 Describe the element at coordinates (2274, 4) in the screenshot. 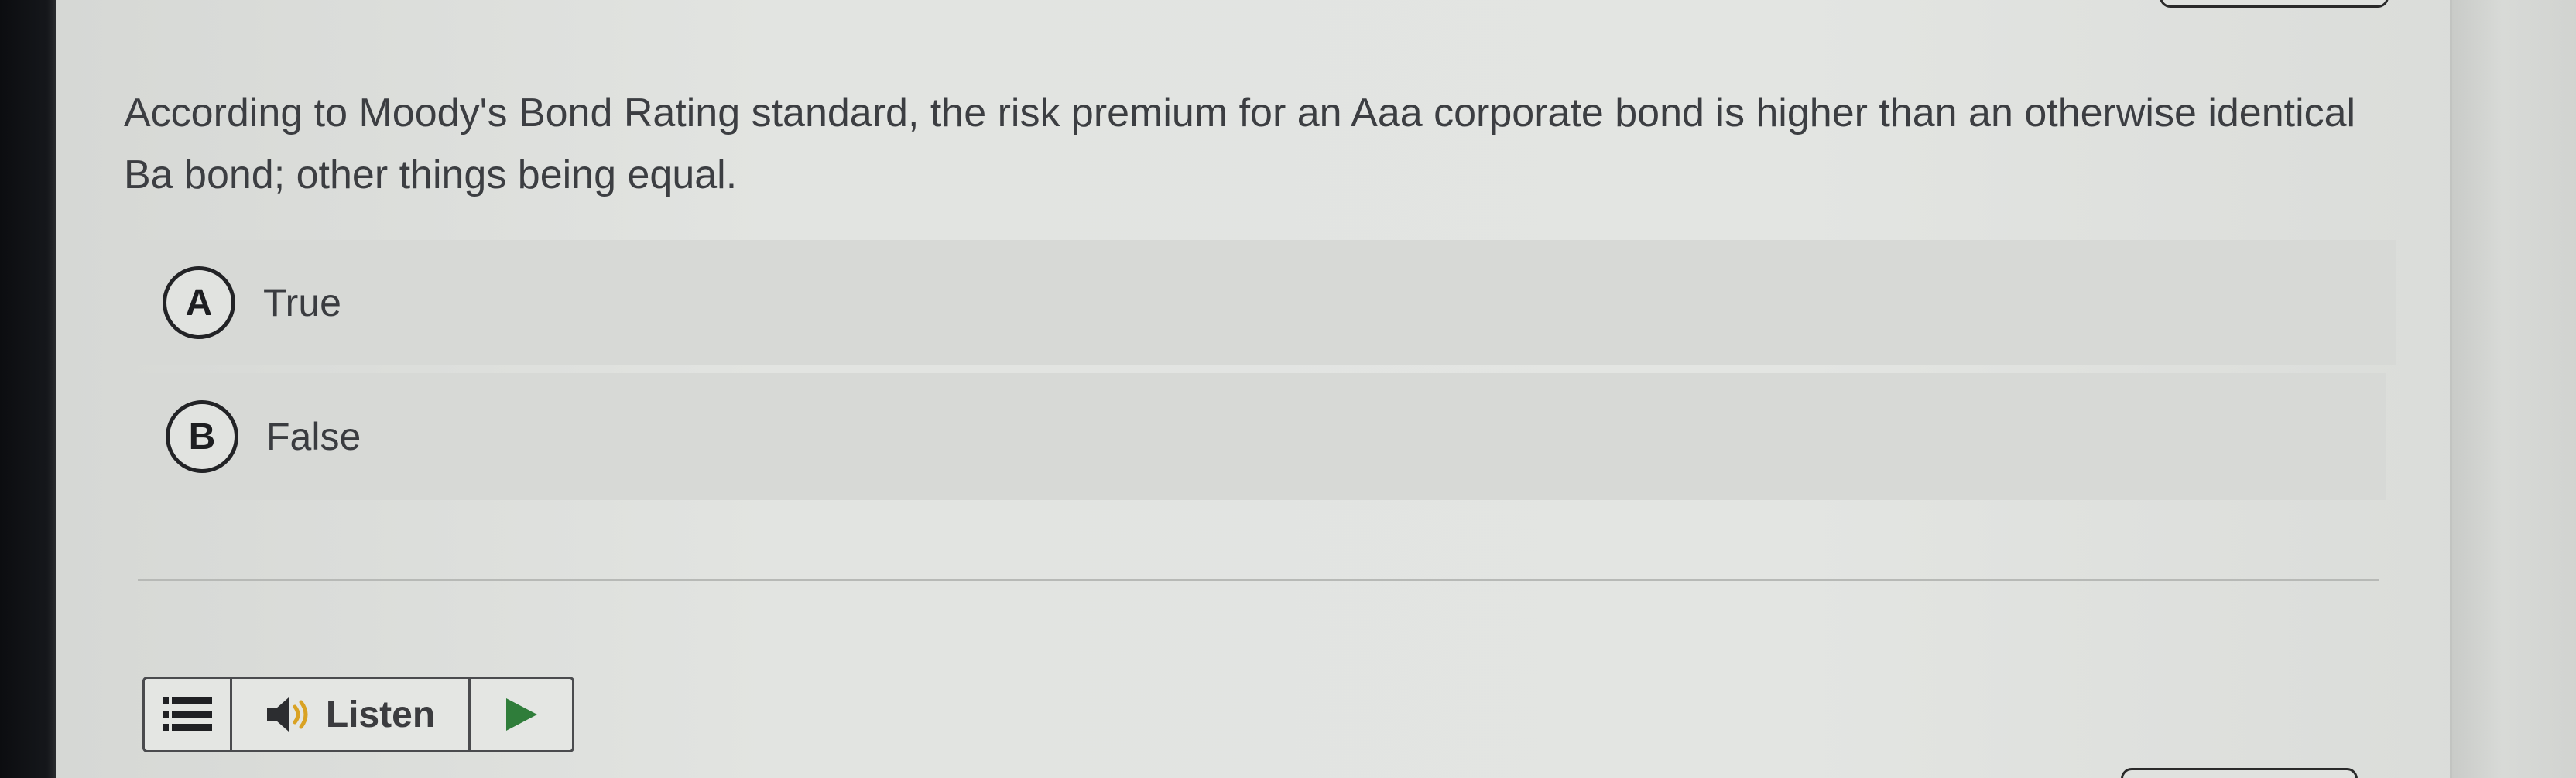

I see `top-right-button` at that location.